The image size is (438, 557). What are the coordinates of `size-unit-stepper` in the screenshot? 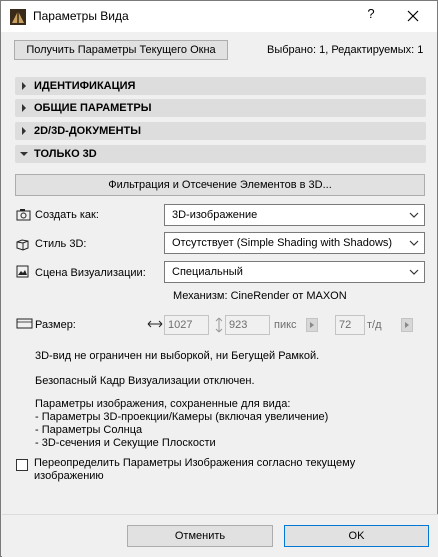 It's located at (312, 325).